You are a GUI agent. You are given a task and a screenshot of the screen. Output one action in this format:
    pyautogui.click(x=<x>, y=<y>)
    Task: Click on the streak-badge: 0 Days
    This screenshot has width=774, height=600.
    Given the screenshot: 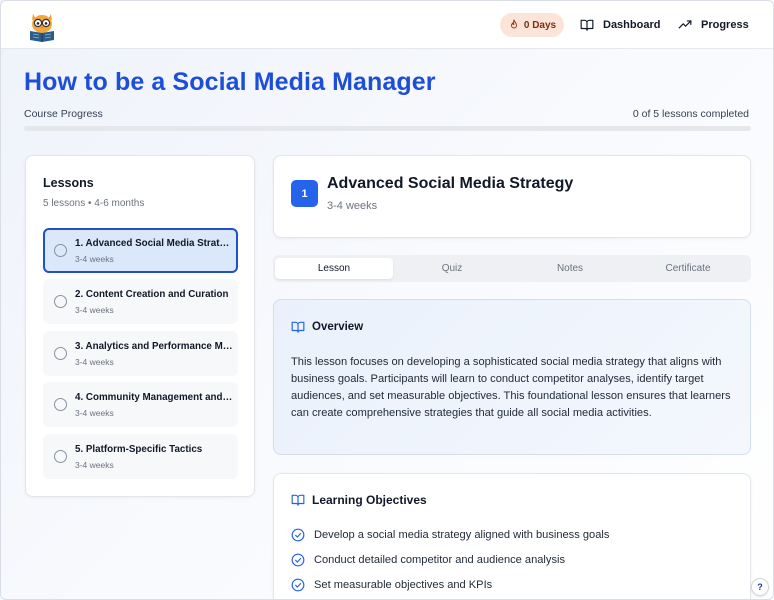 What is the action you would take?
    pyautogui.click(x=532, y=25)
    